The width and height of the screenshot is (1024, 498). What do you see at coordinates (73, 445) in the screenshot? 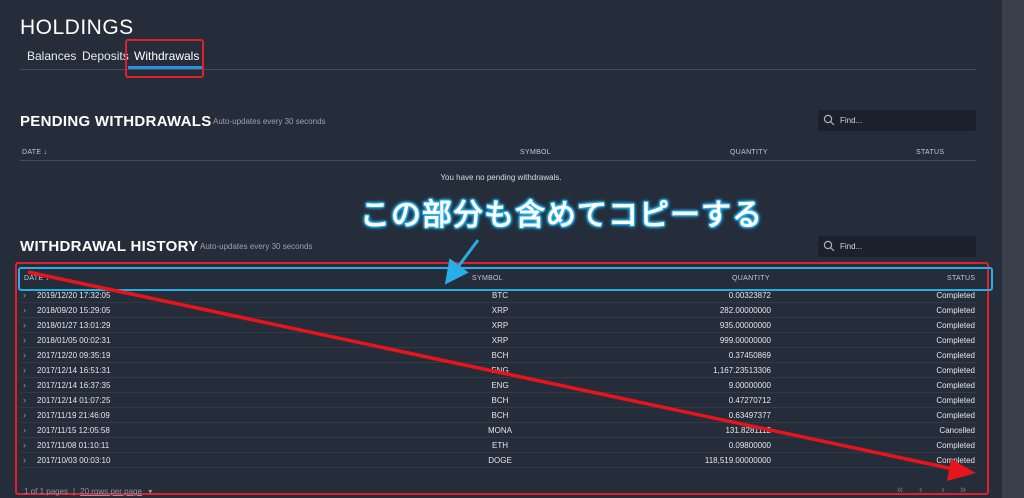
I see `row-date: 2017/11/08 01:10:11` at bounding box center [73, 445].